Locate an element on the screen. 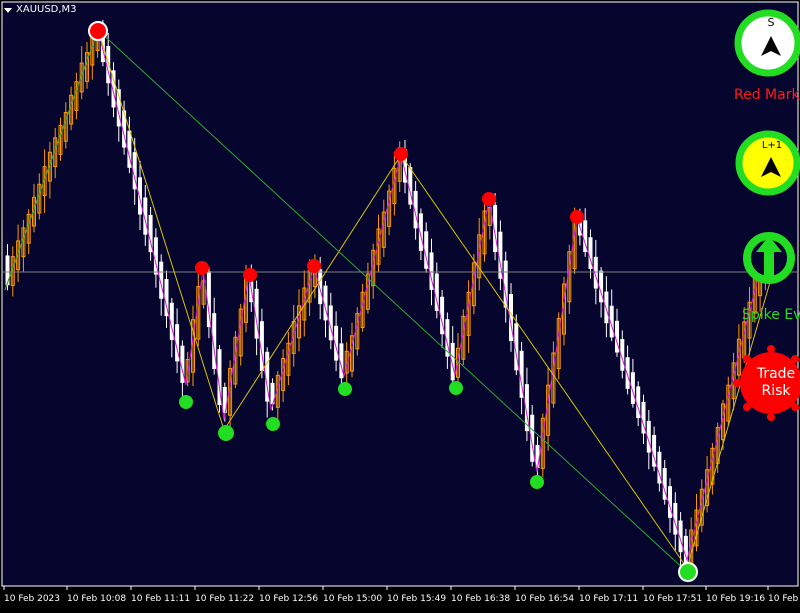  x-tick-label: 10 Feb 17:11 is located at coordinates (608, 599).